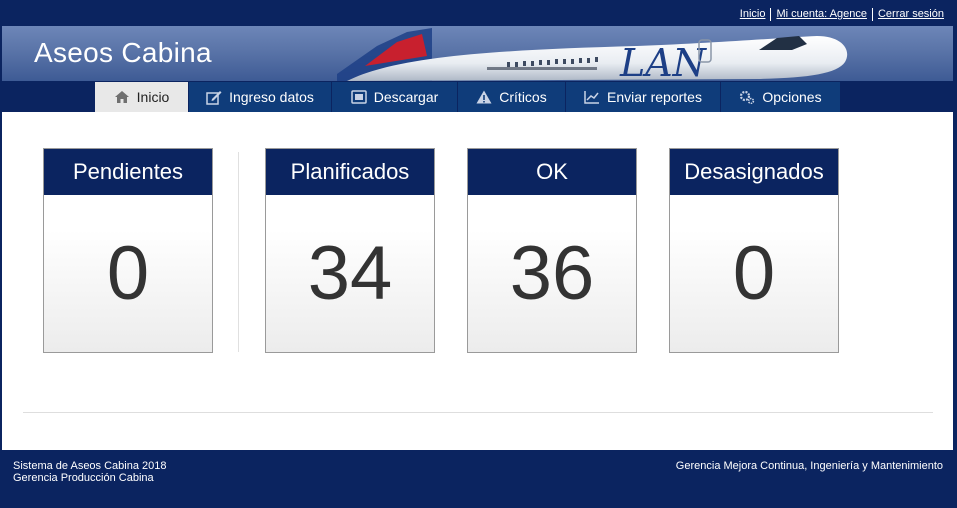  I want to click on tab-ingreso-datos: Ingreso datos, so click(260, 97).